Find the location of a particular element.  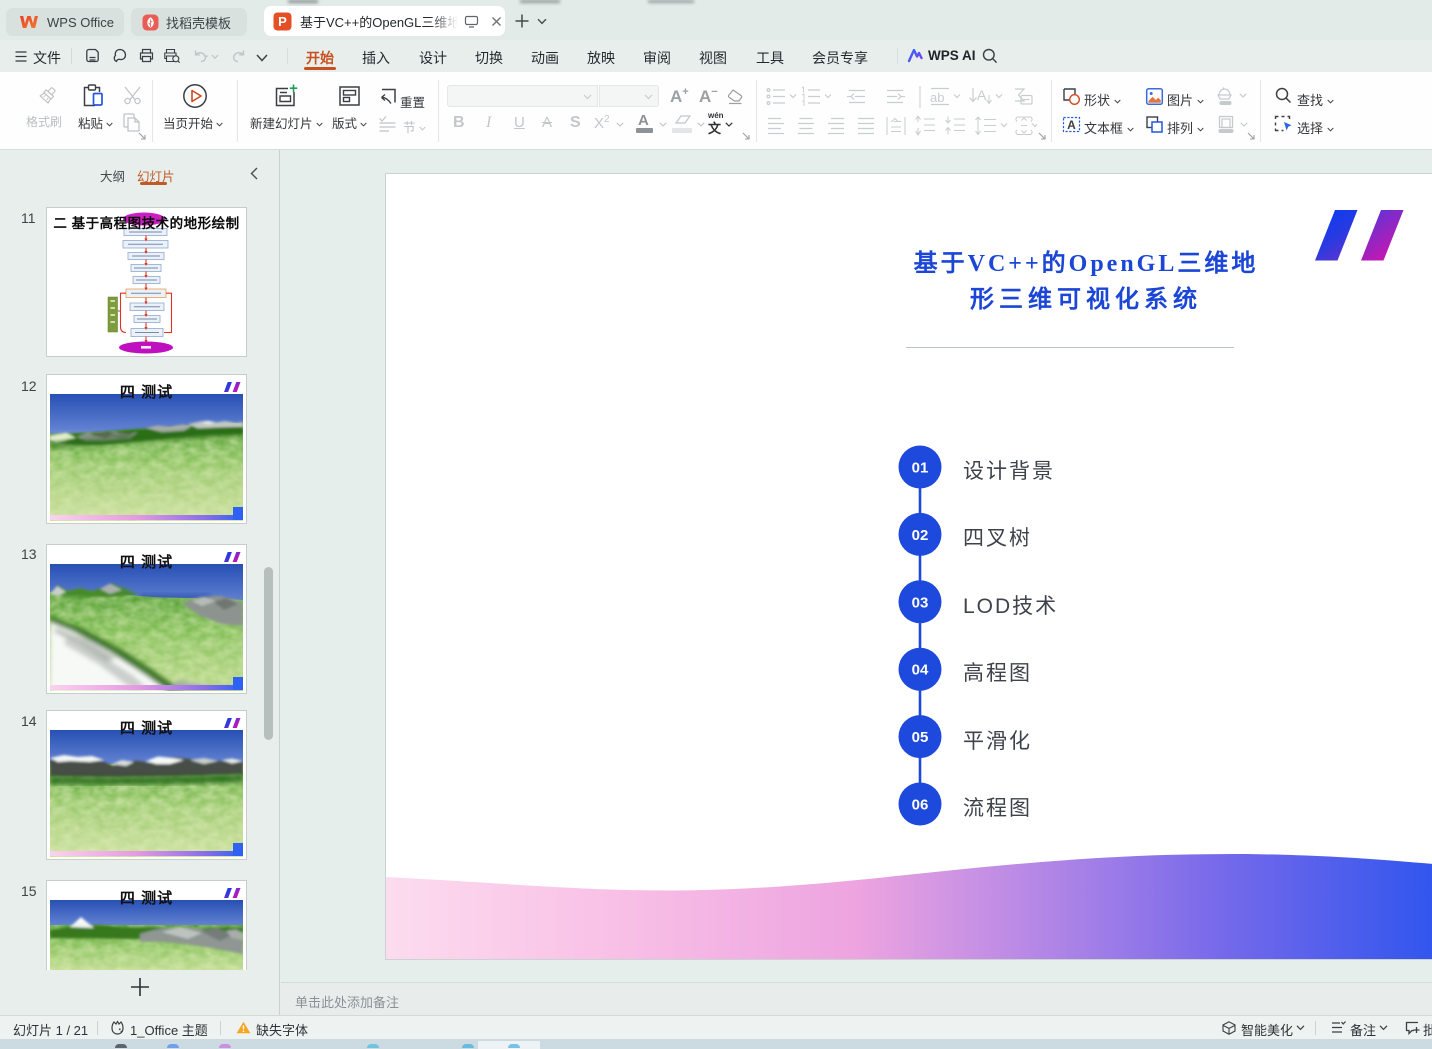

svg-text: 06 is located at coordinates (920, 805).